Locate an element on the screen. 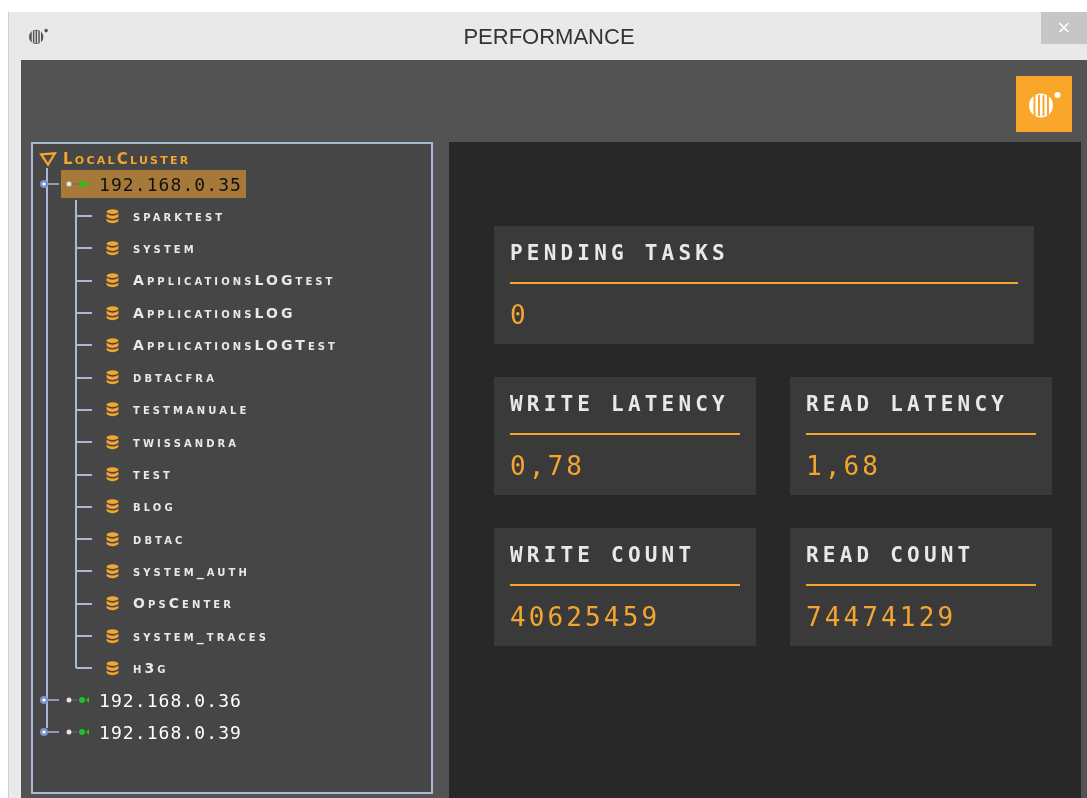  metric-value: 1,68 is located at coordinates (844, 466).